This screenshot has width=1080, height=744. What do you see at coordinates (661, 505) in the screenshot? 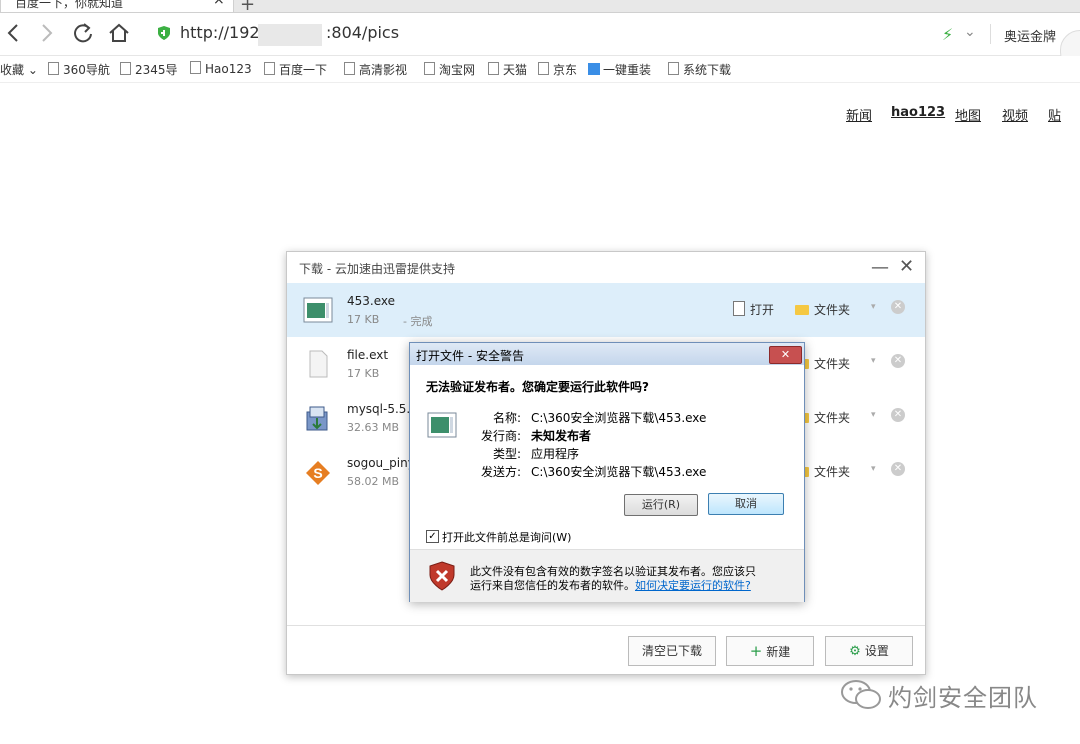
I see `run-button: 运行(R)` at bounding box center [661, 505].